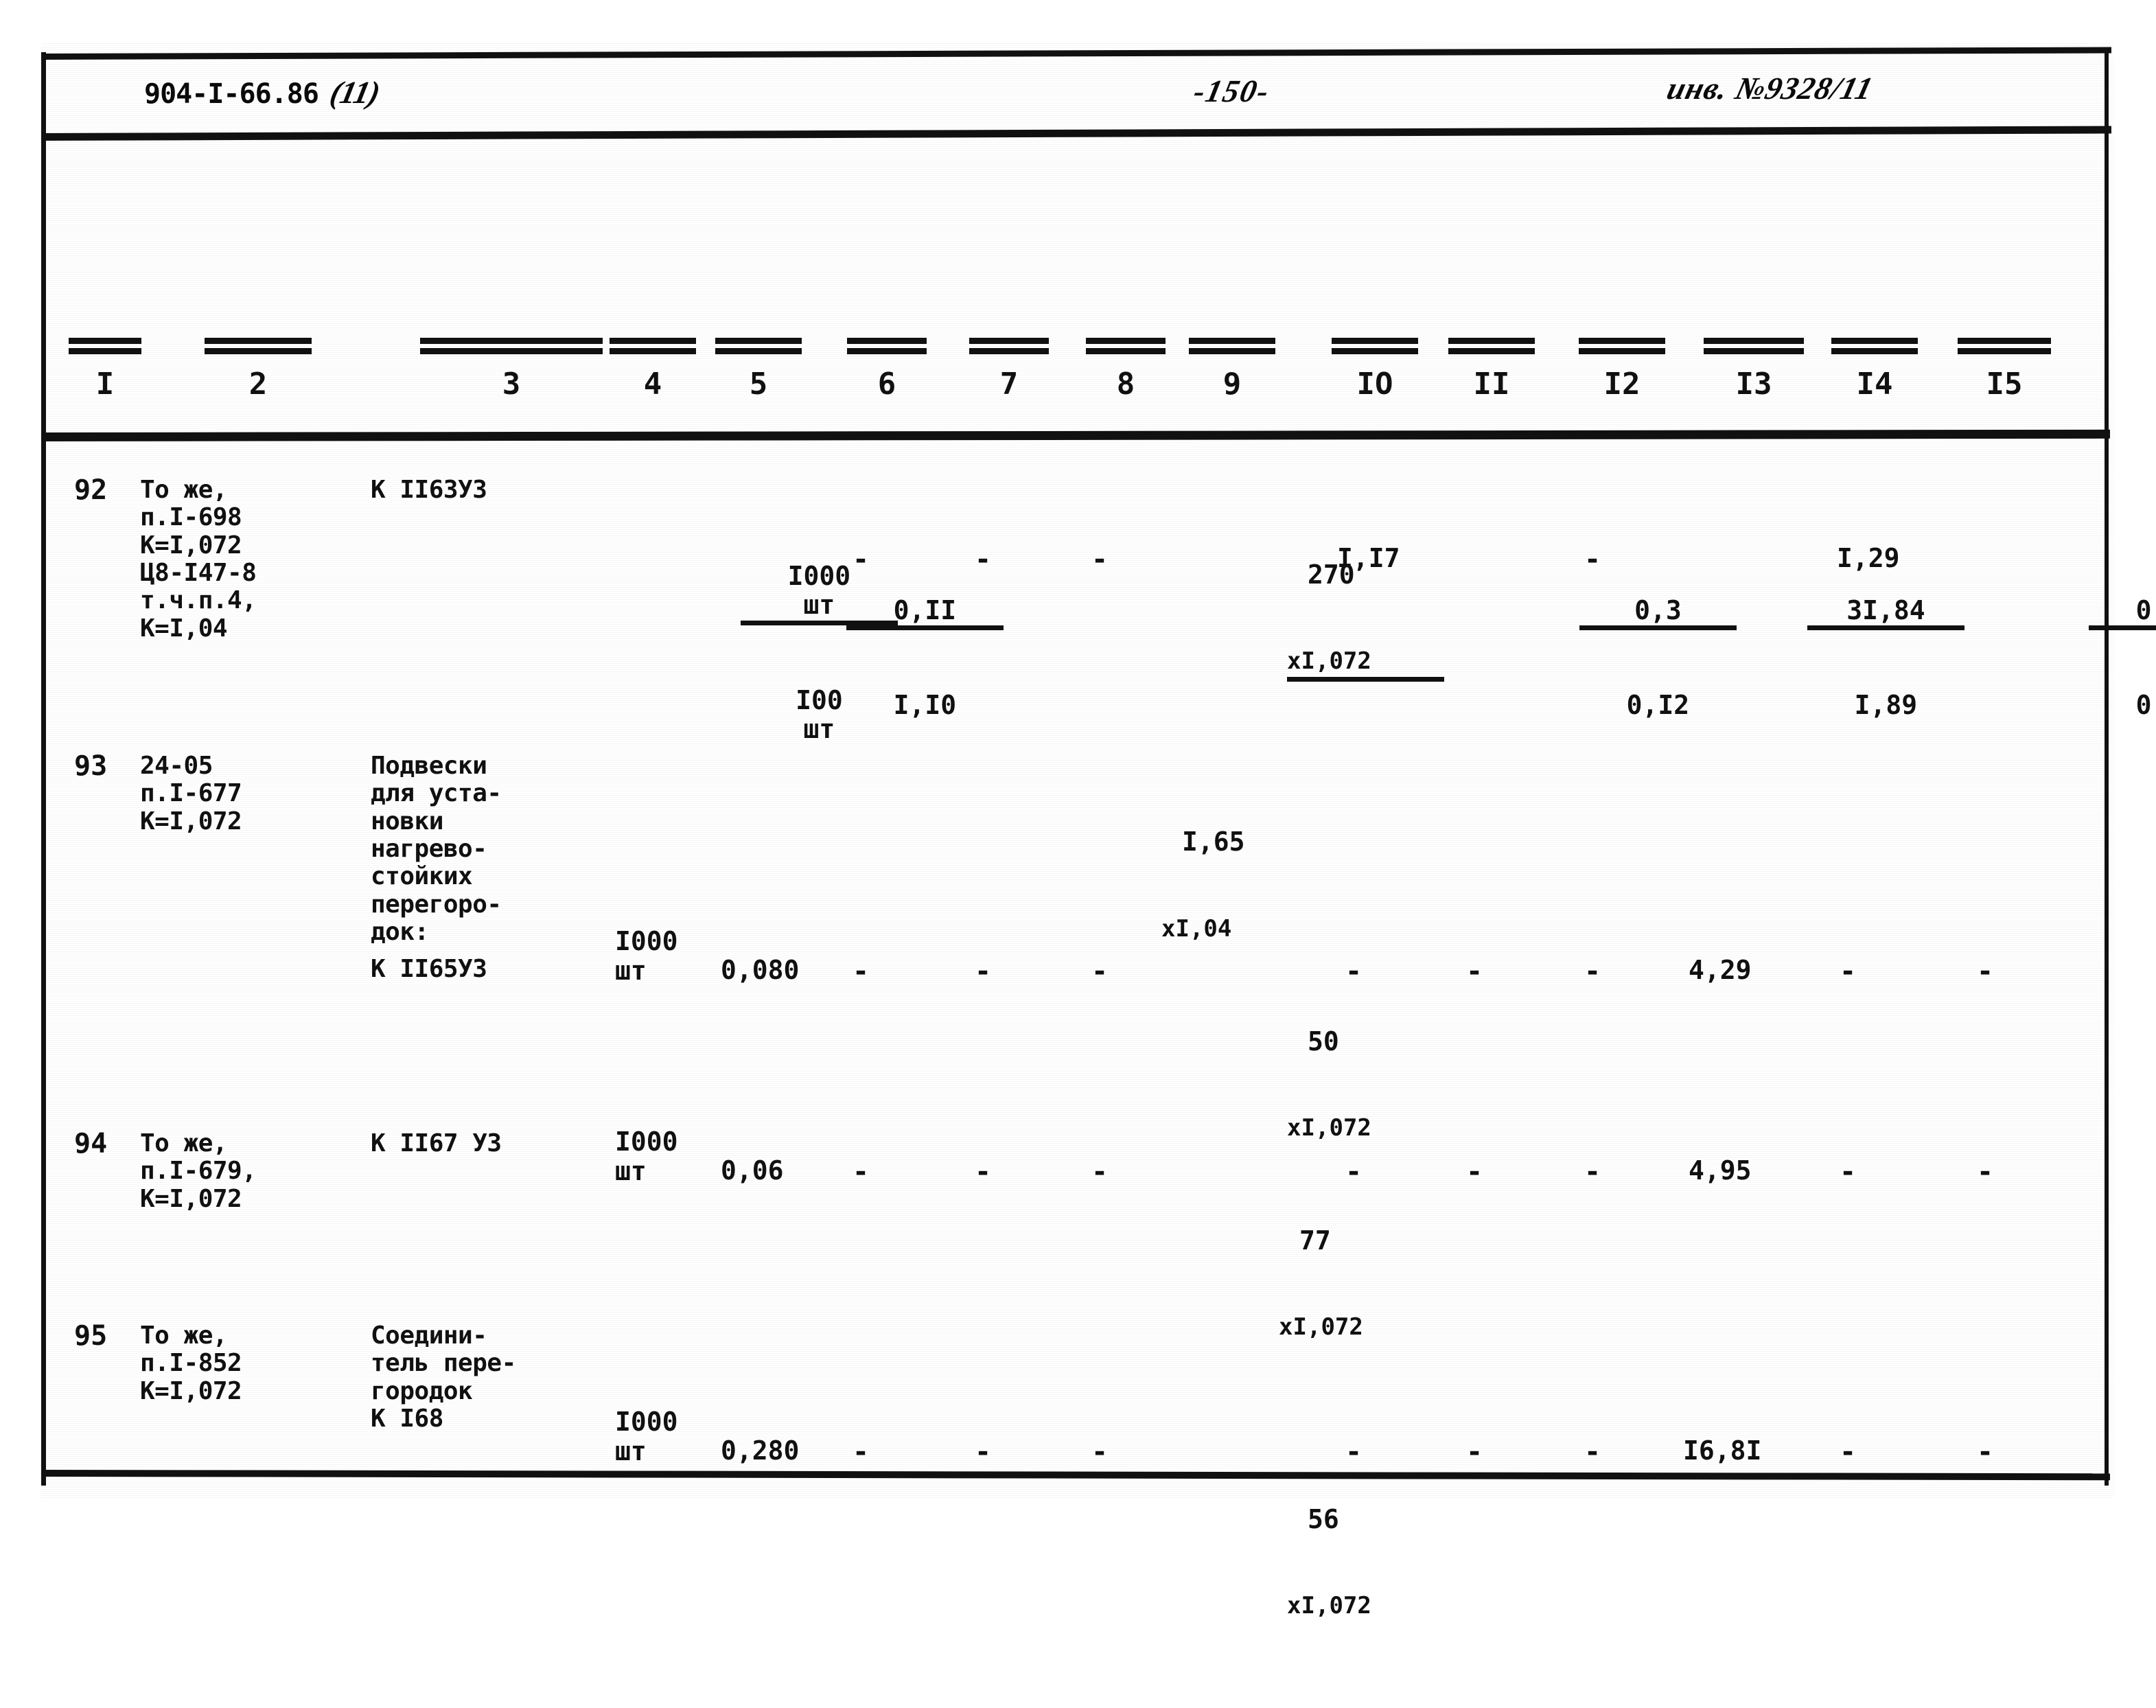 The height and width of the screenshot is (1708, 2156). Describe the element at coordinates (2004, 385) in the screenshot. I see `column-number-I5: I5` at that location.